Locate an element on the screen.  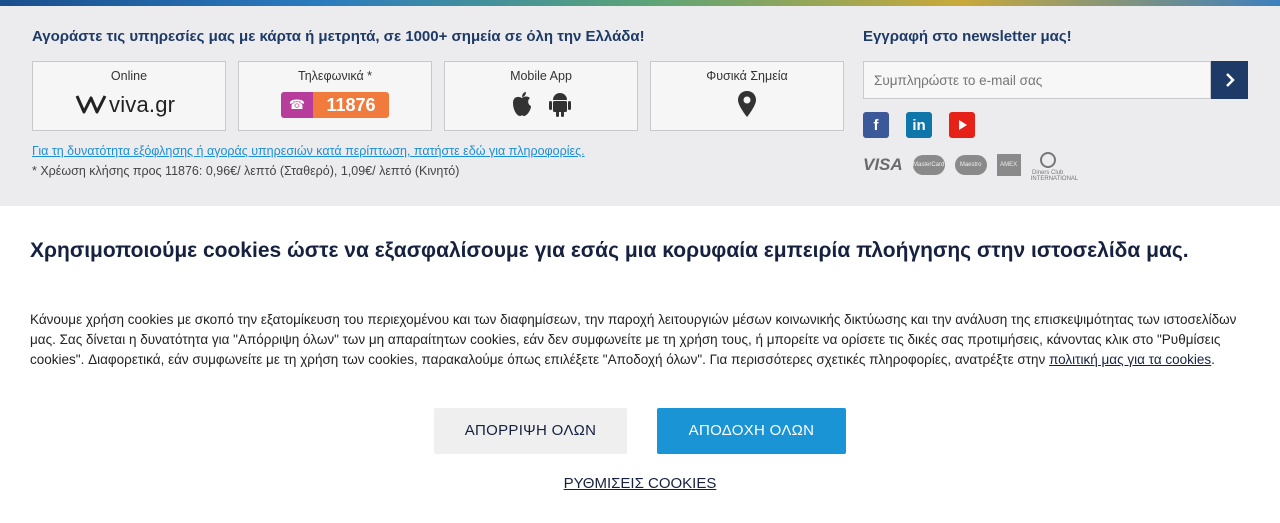
newsletter-submit-button is located at coordinates (1229, 80).